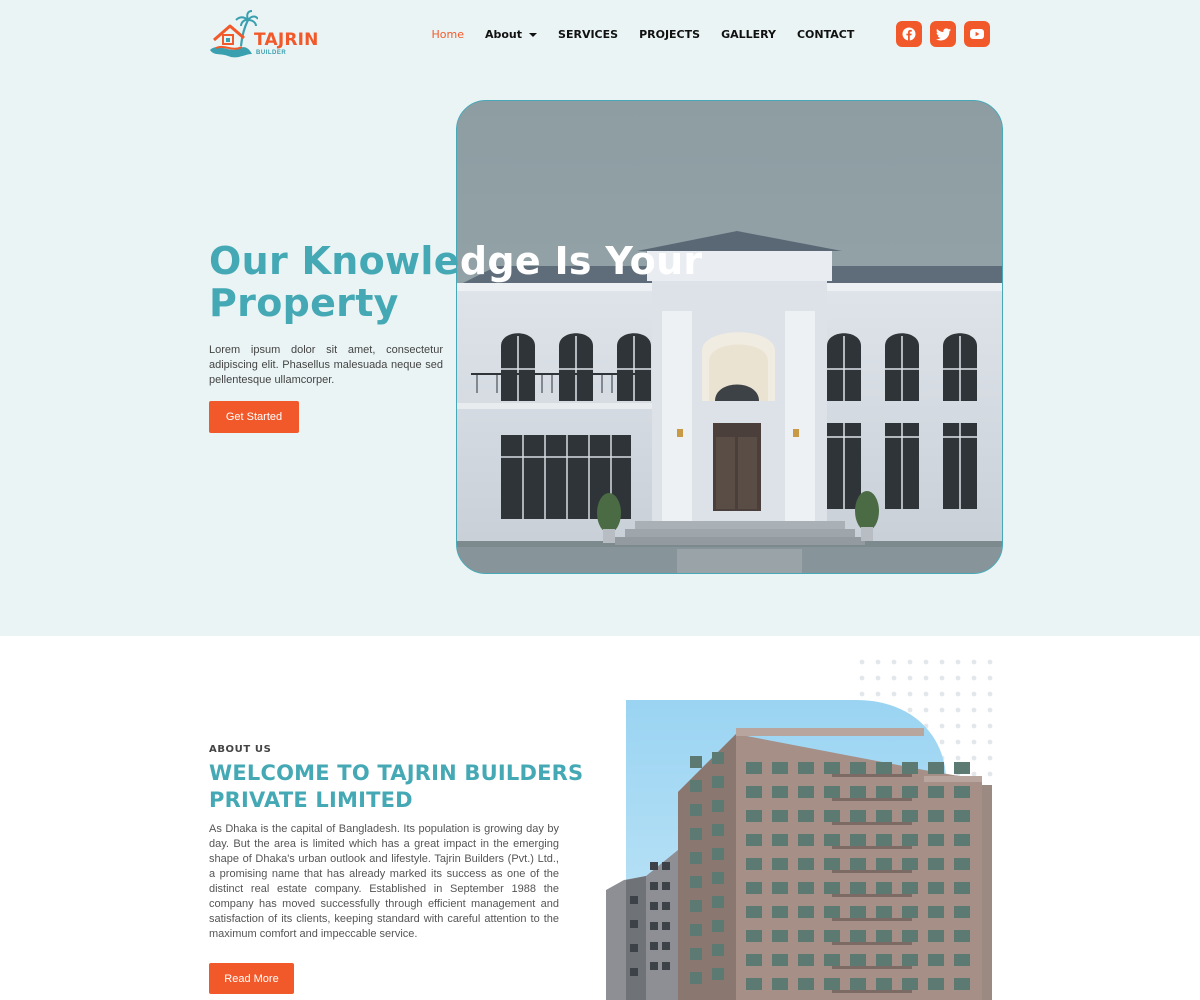 The width and height of the screenshot is (1200, 1000). I want to click on hero-title-part1: Our Knowle, so click(334, 261).